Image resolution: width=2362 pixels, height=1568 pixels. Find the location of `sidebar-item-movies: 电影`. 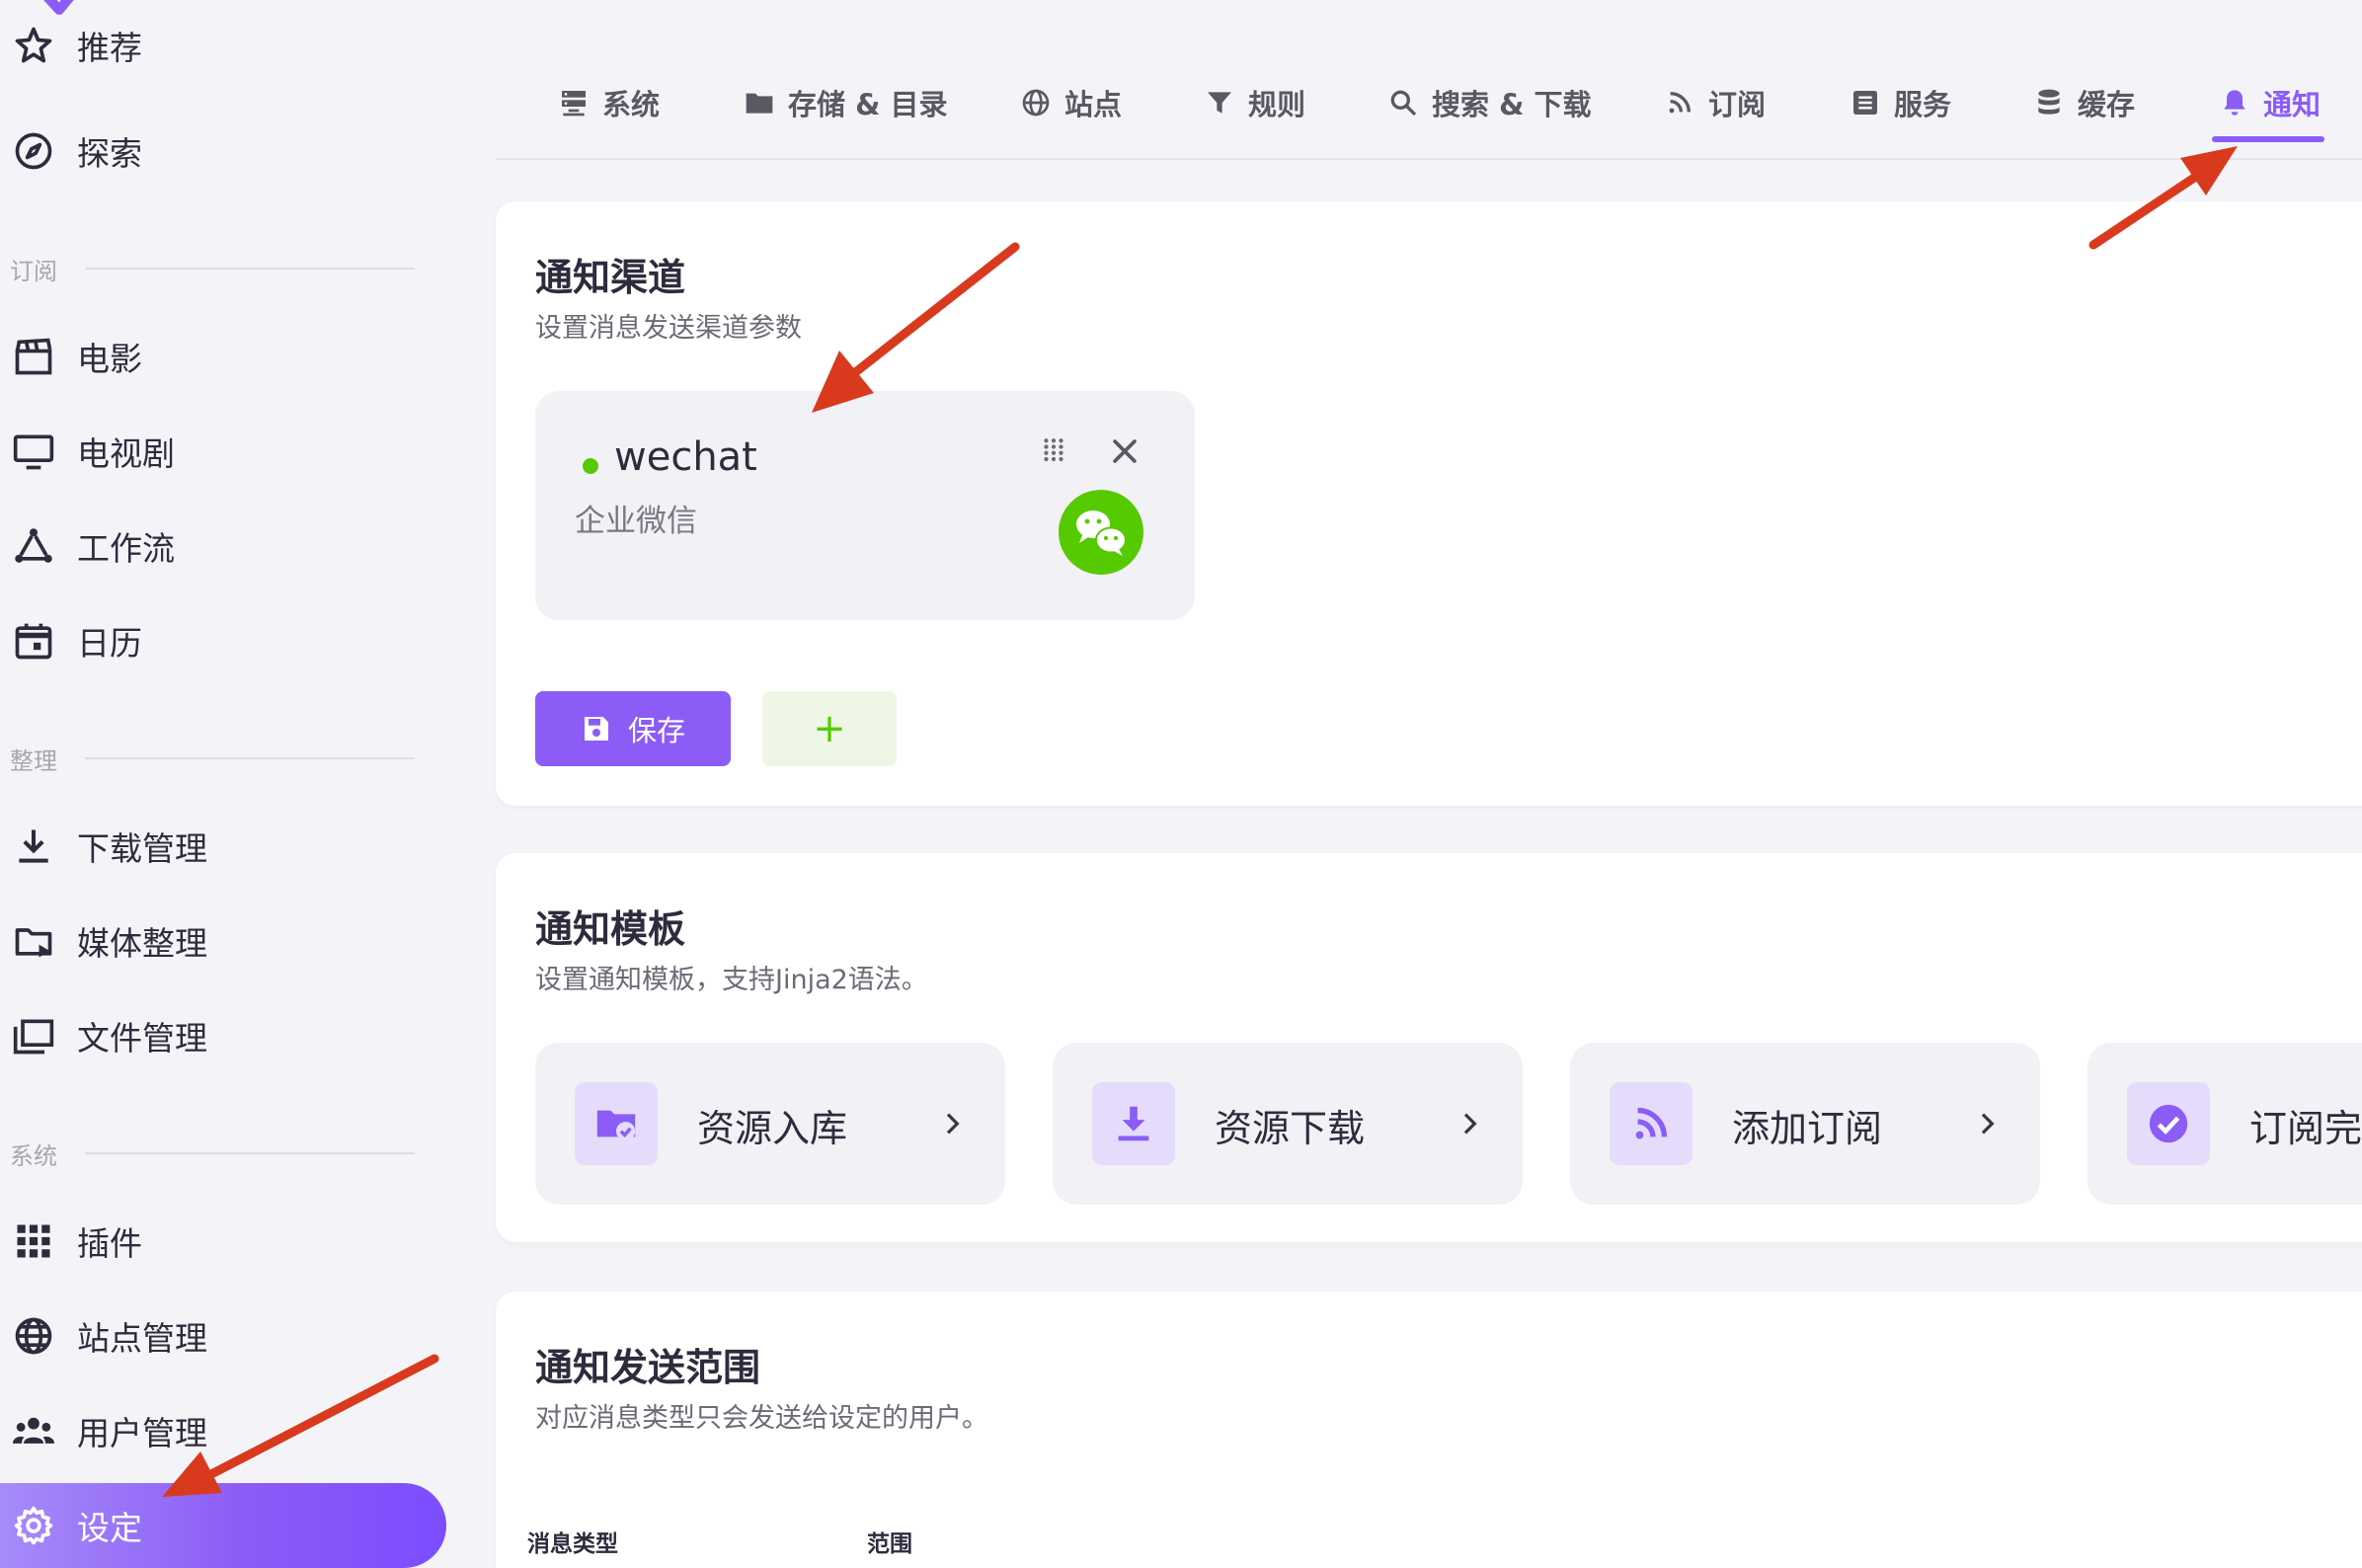

sidebar-item-movies: 电影 is located at coordinates (223, 356).